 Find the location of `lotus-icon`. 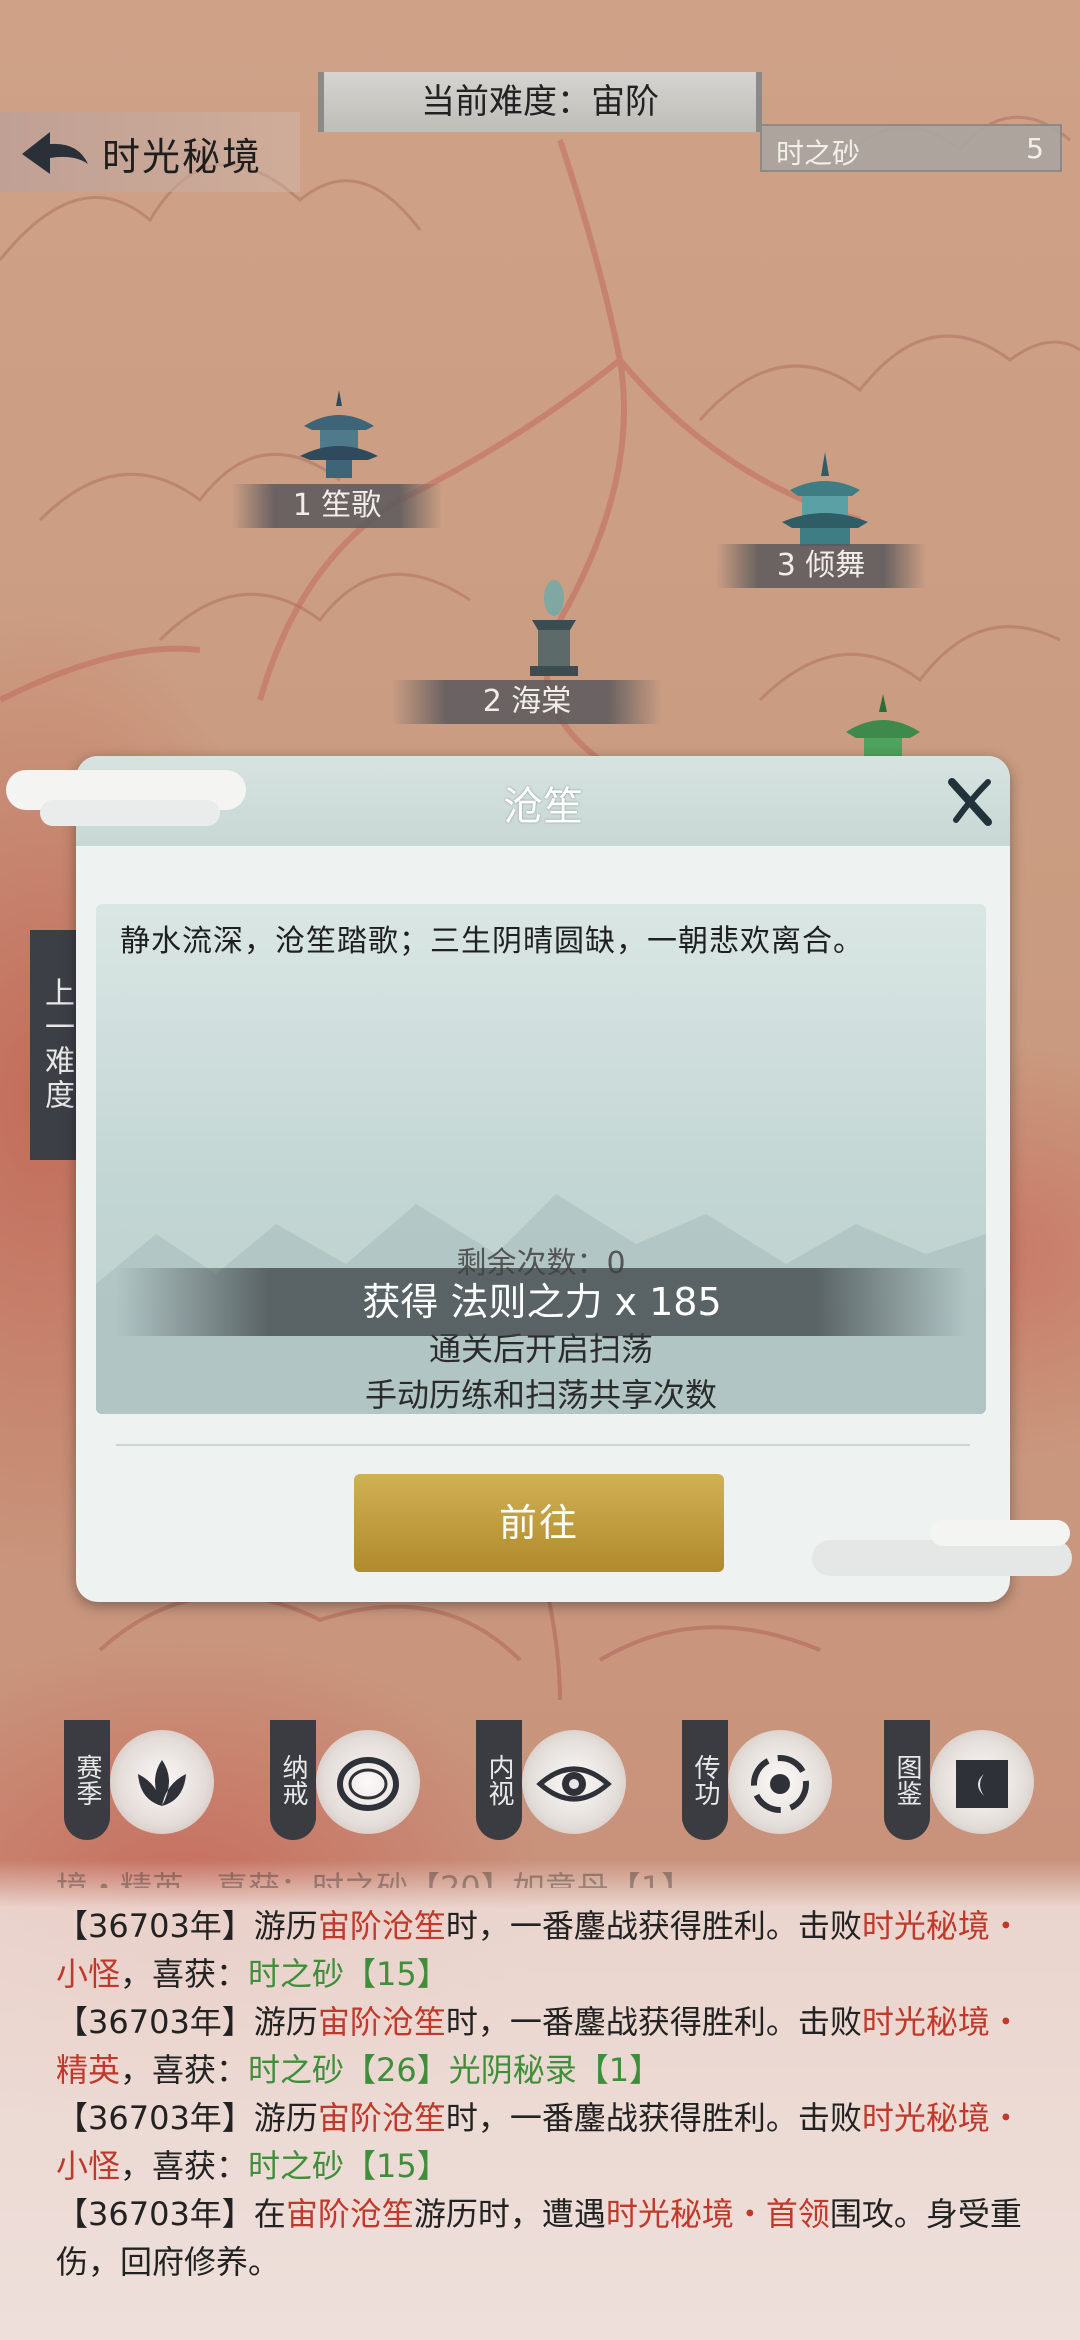

lotus-icon is located at coordinates (162, 1782).